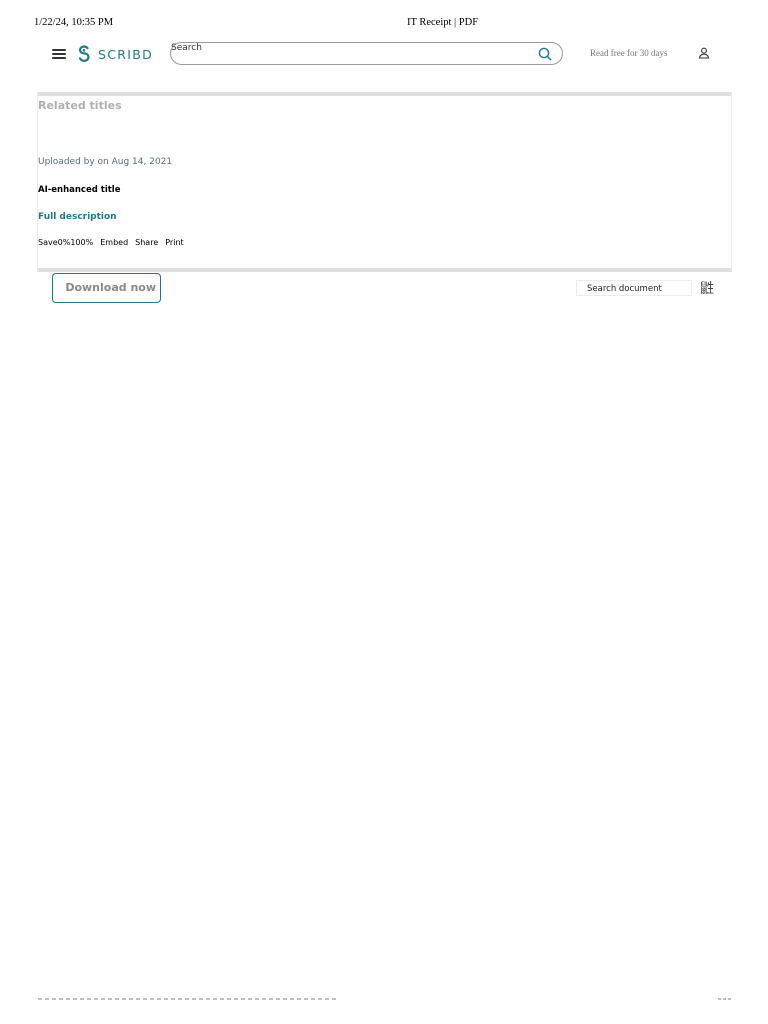 Image resolution: width=768 pixels, height=1024 pixels. I want to click on top-navigation-bar: SCRIBD Read free for 30 days, so click(384, 55).